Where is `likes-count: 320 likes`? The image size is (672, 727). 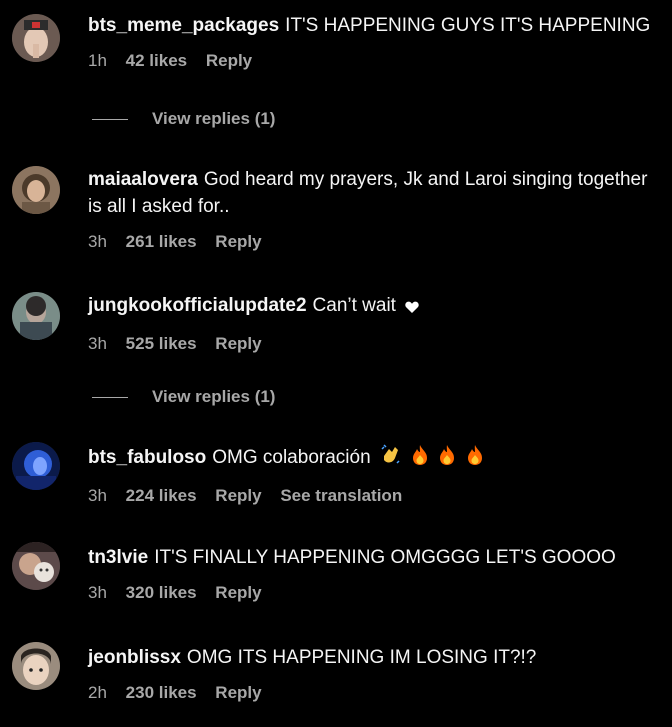 likes-count: 320 likes is located at coordinates (161, 592).